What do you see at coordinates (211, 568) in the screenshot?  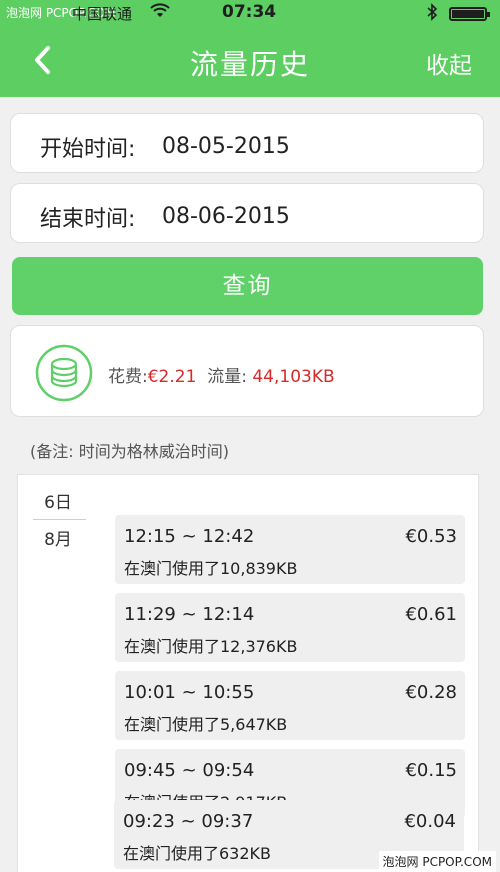 I see `entry-usage: 在澳门使用了10,839KB` at bounding box center [211, 568].